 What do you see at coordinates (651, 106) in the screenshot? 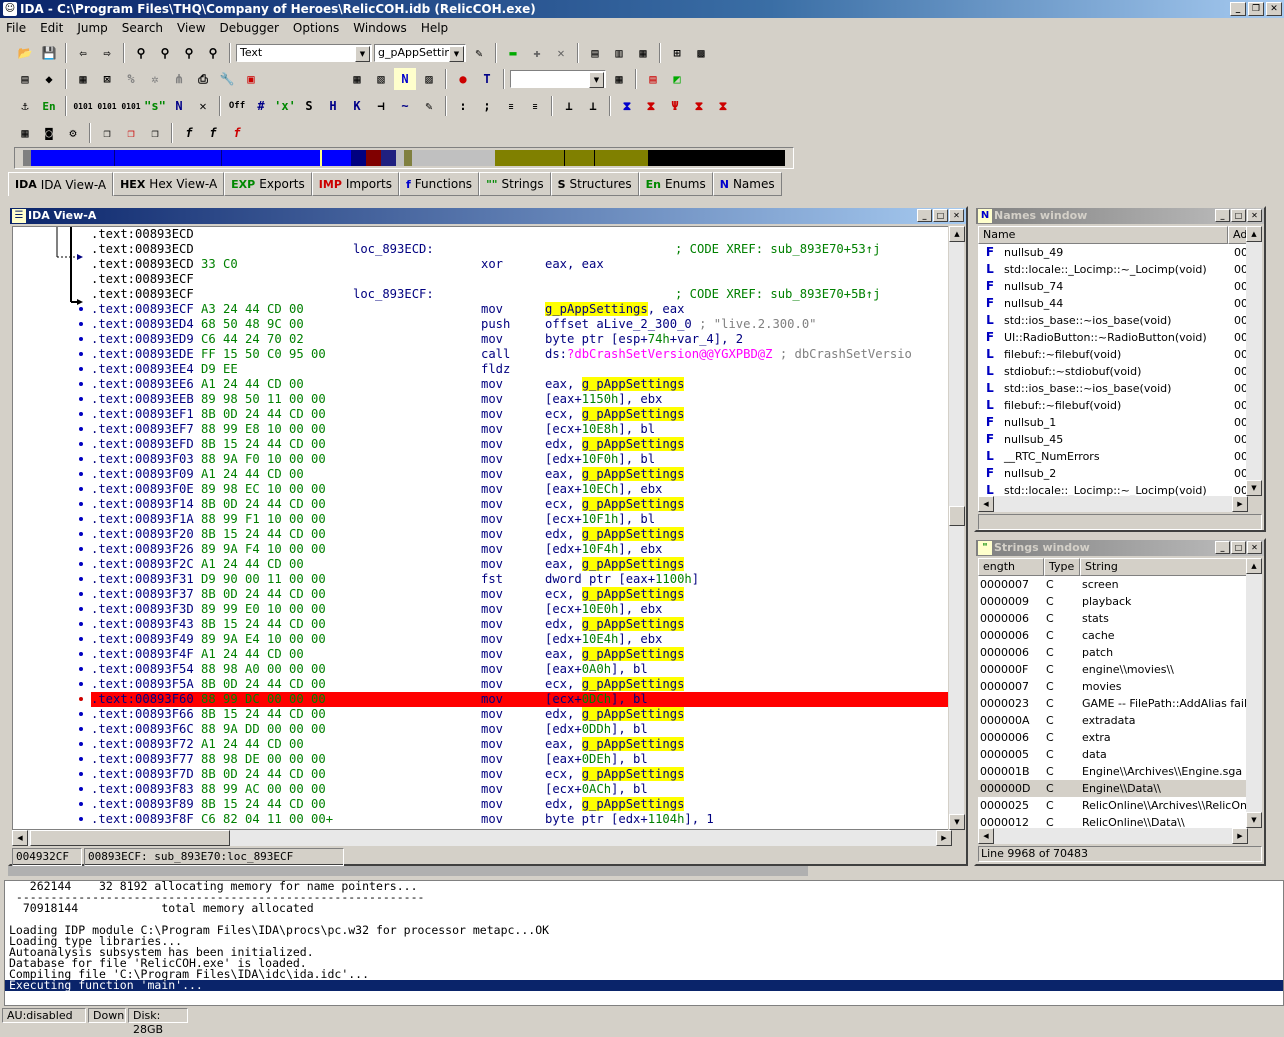
I see `calls-icon: ⧗` at bounding box center [651, 106].